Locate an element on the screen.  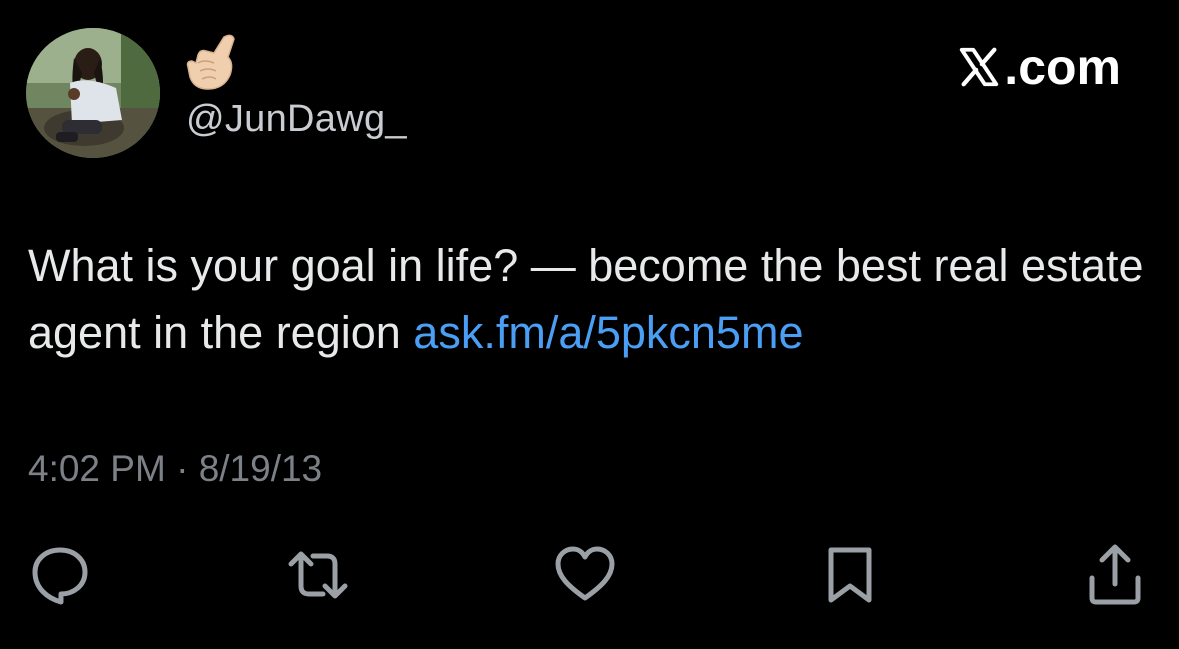
brand-label: .com is located at coordinates (1062, 67).